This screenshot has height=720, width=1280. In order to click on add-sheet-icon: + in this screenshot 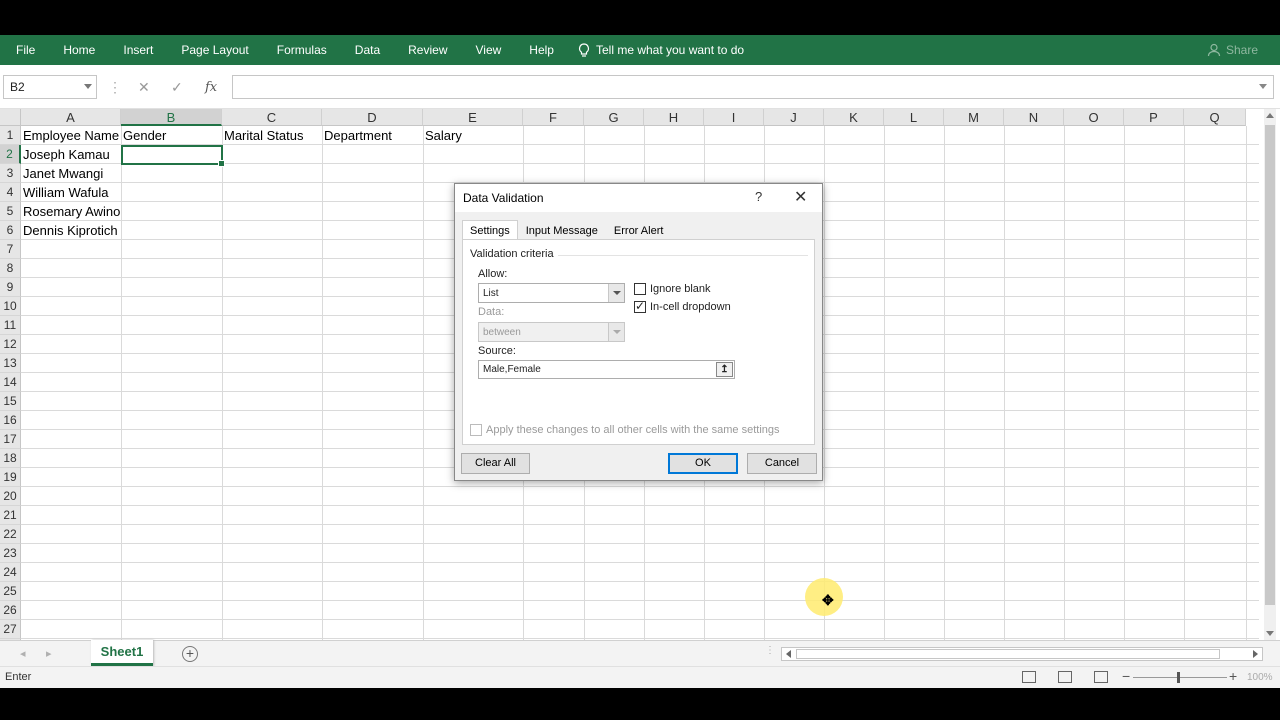, I will do `click(190, 654)`.